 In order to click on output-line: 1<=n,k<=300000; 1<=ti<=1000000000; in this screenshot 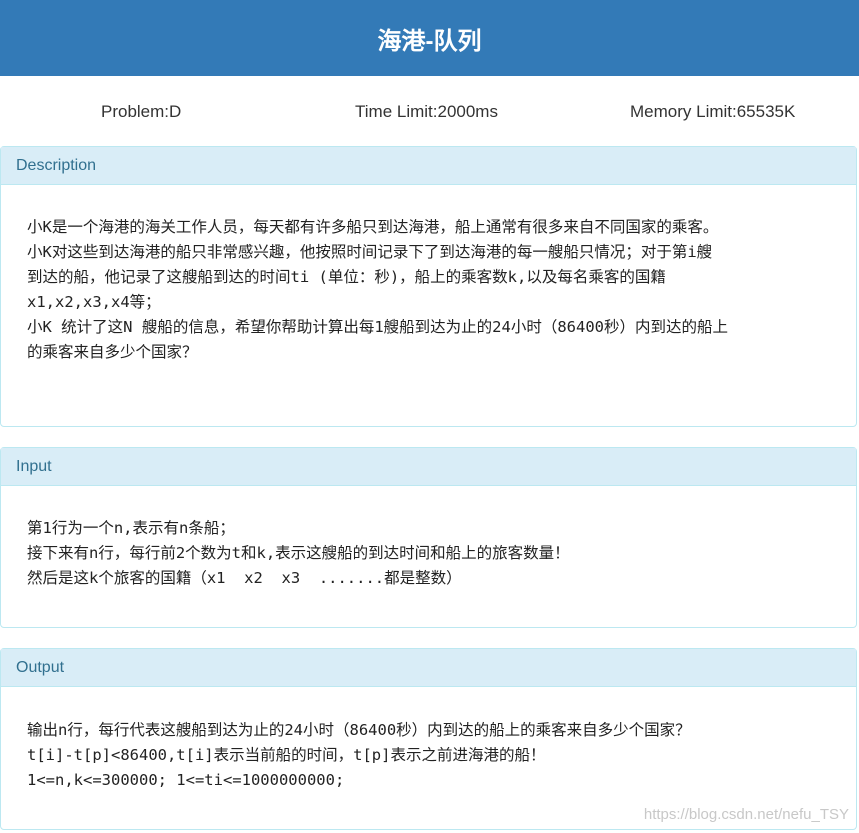, I will do `click(186, 780)`.